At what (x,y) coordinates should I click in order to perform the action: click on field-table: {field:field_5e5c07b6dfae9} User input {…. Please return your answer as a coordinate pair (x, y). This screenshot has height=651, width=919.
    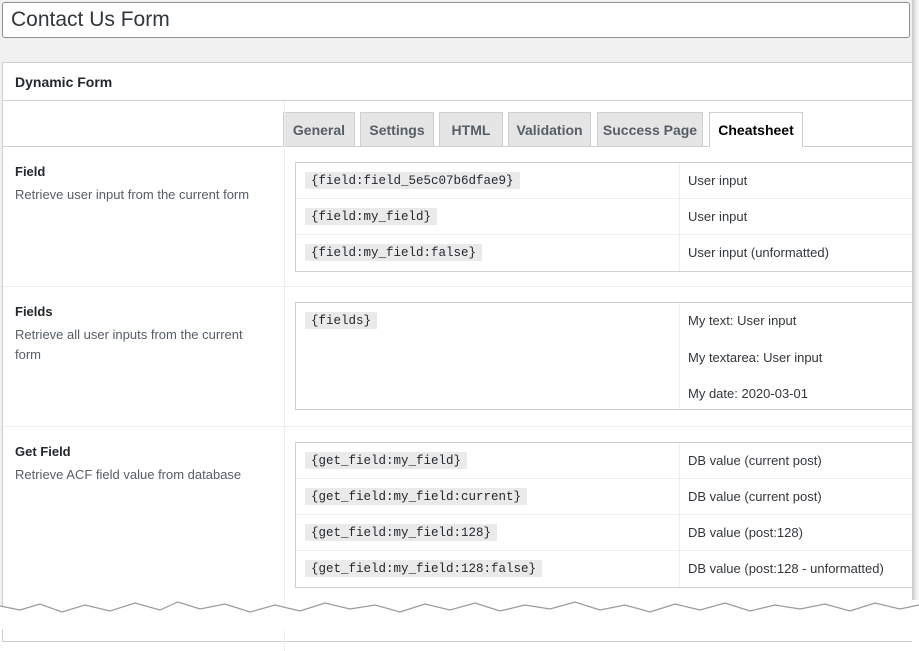
    Looking at the image, I should click on (604, 217).